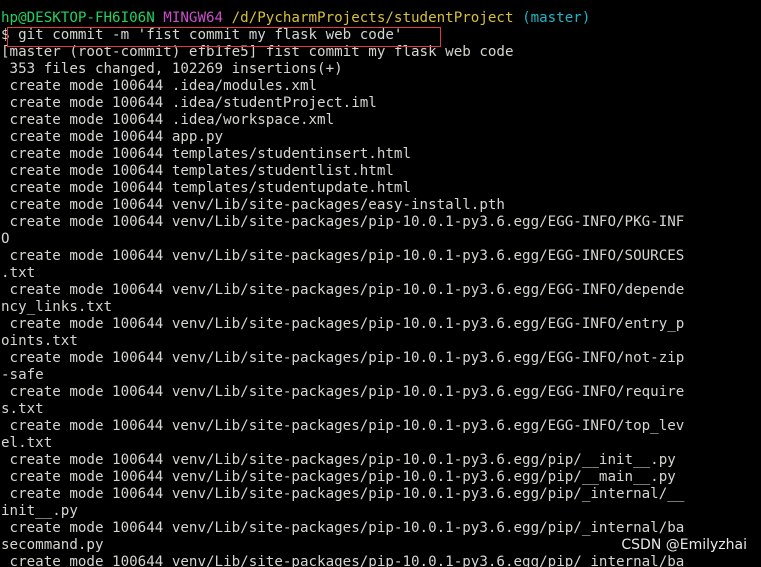  Describe the element at coordinates (112, 137) in the screenshot. I see `output-line: create mode 100644 app.py` at that location.